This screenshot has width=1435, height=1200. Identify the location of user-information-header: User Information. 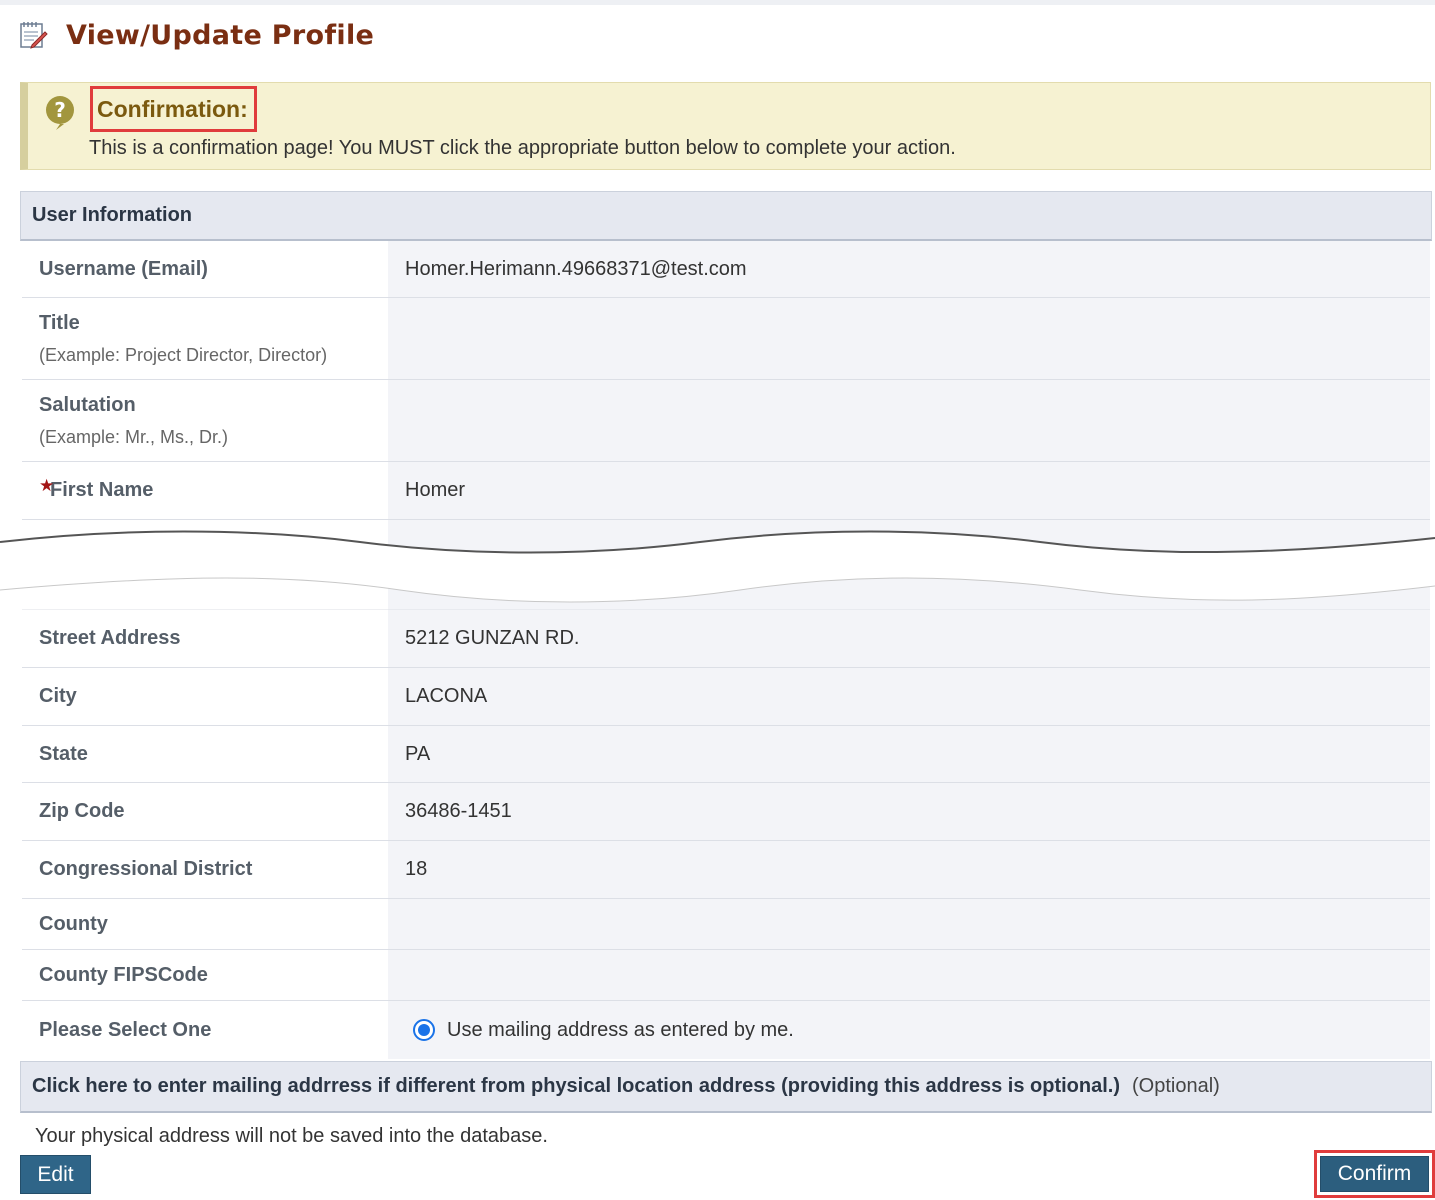
(726, 216).